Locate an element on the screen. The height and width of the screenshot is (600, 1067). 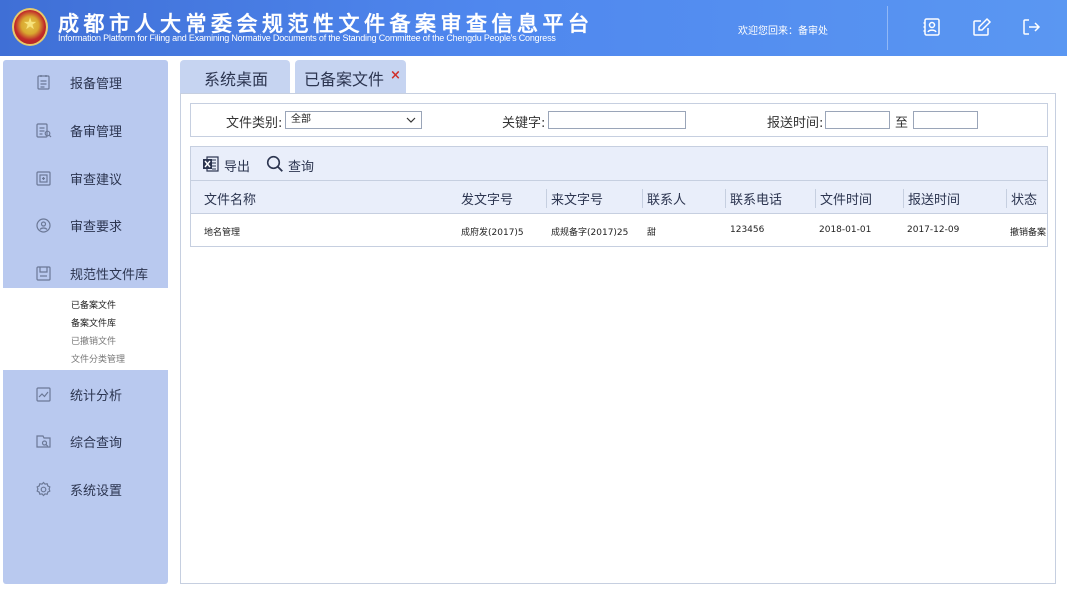
submenu-item-revoked-documents: 已撤销文件 is located at coordinates (93, 340).